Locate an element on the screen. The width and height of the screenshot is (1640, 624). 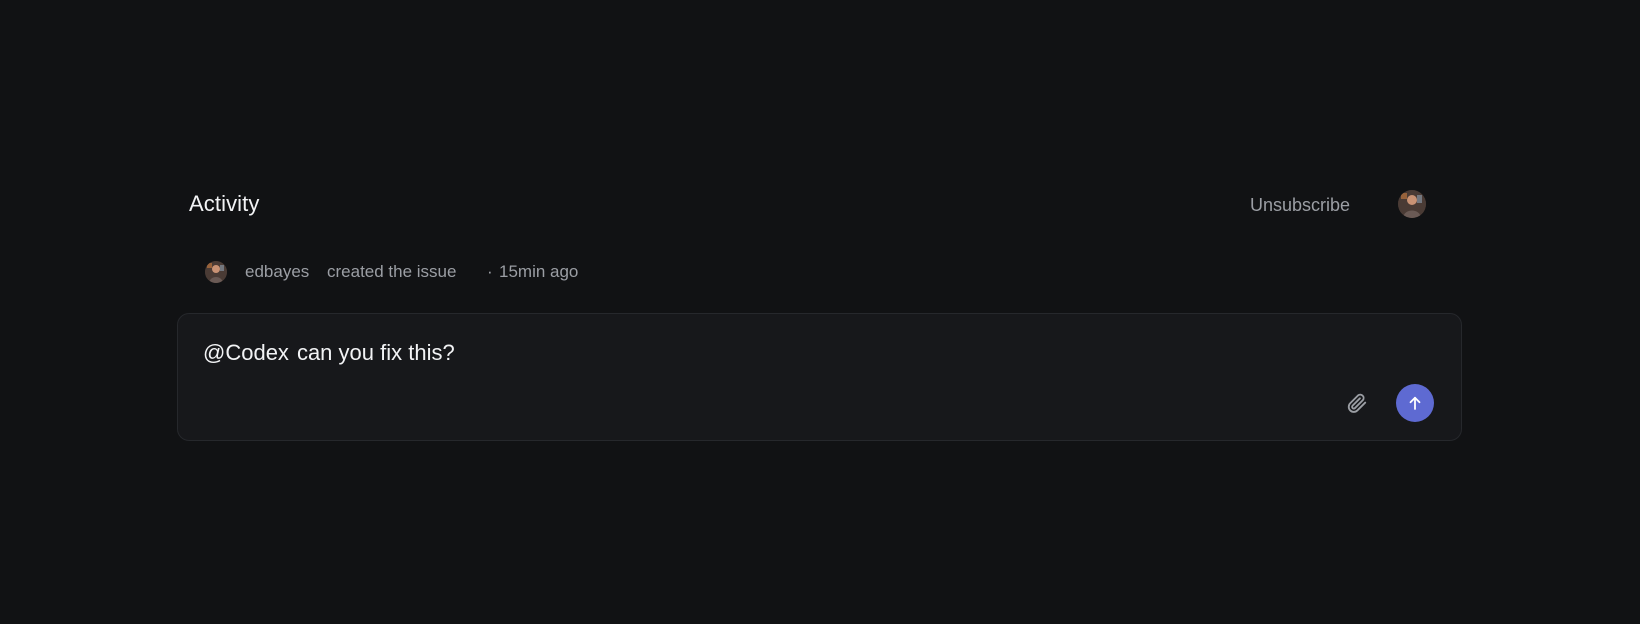
comment-input: @Codex can you fix this? is located at coordinates (329, 353).